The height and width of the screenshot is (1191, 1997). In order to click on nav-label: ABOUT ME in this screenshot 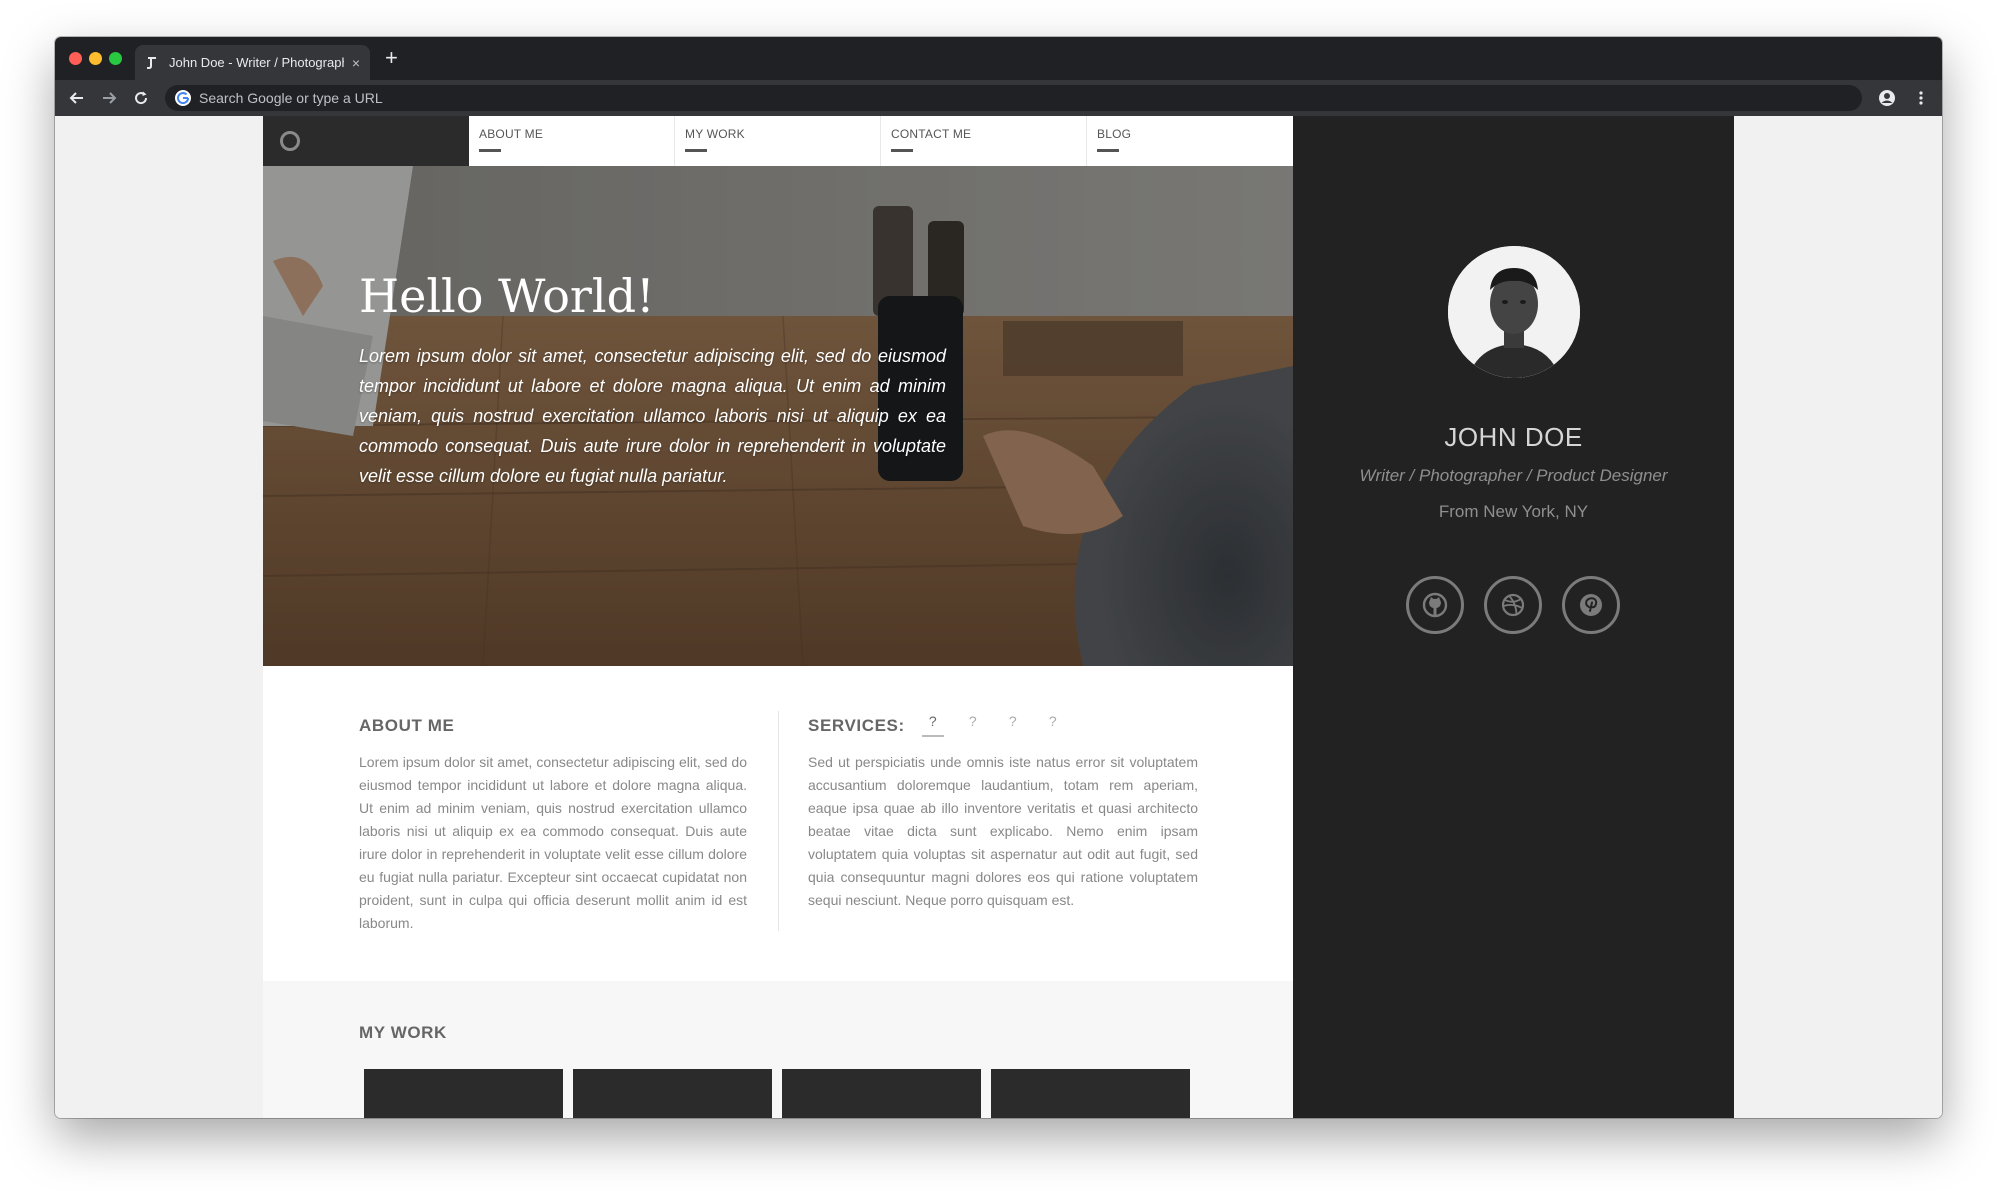, I will do `click(511, 134)`.